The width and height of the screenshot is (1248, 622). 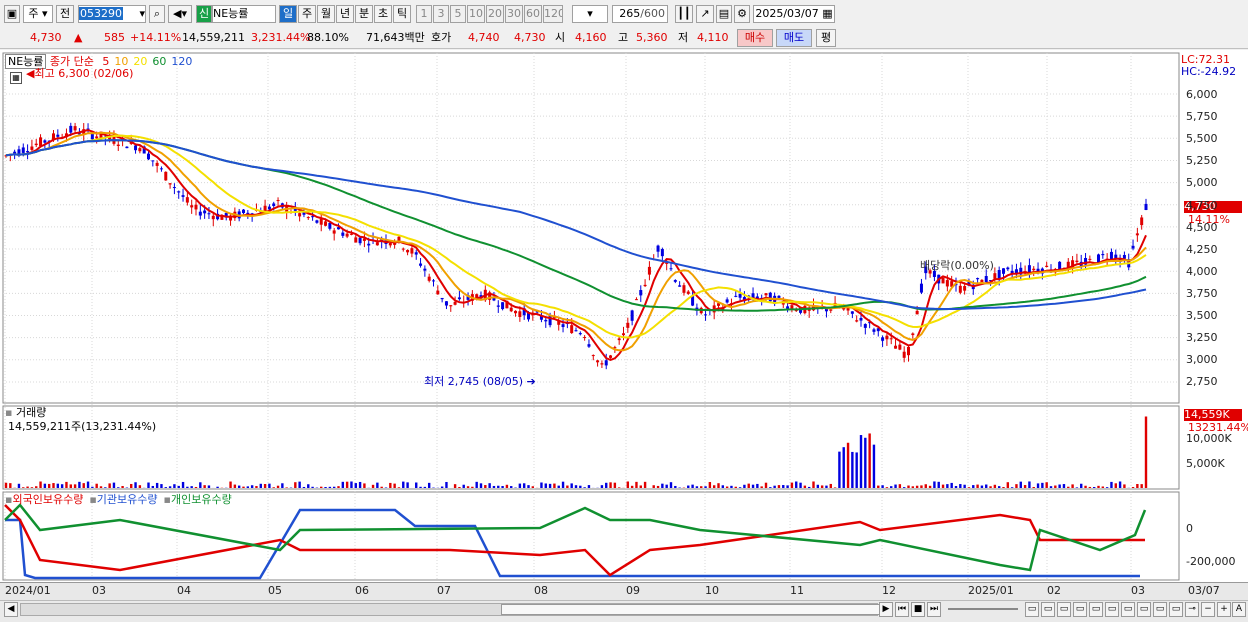 What do you see at coordinates (157, 14) in the screenshot?
I see `search-icon: ⌕` at bounding box center [157, 14].